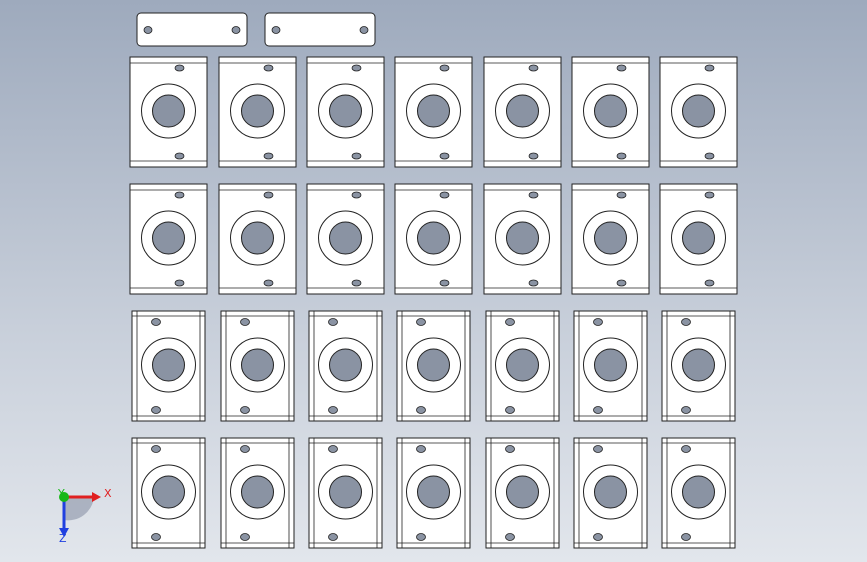 This screenshot has width=867, height=562. Describe the element at coordinates (96, 497) in the screenshot. I see `x-axis-arrow` at that location.